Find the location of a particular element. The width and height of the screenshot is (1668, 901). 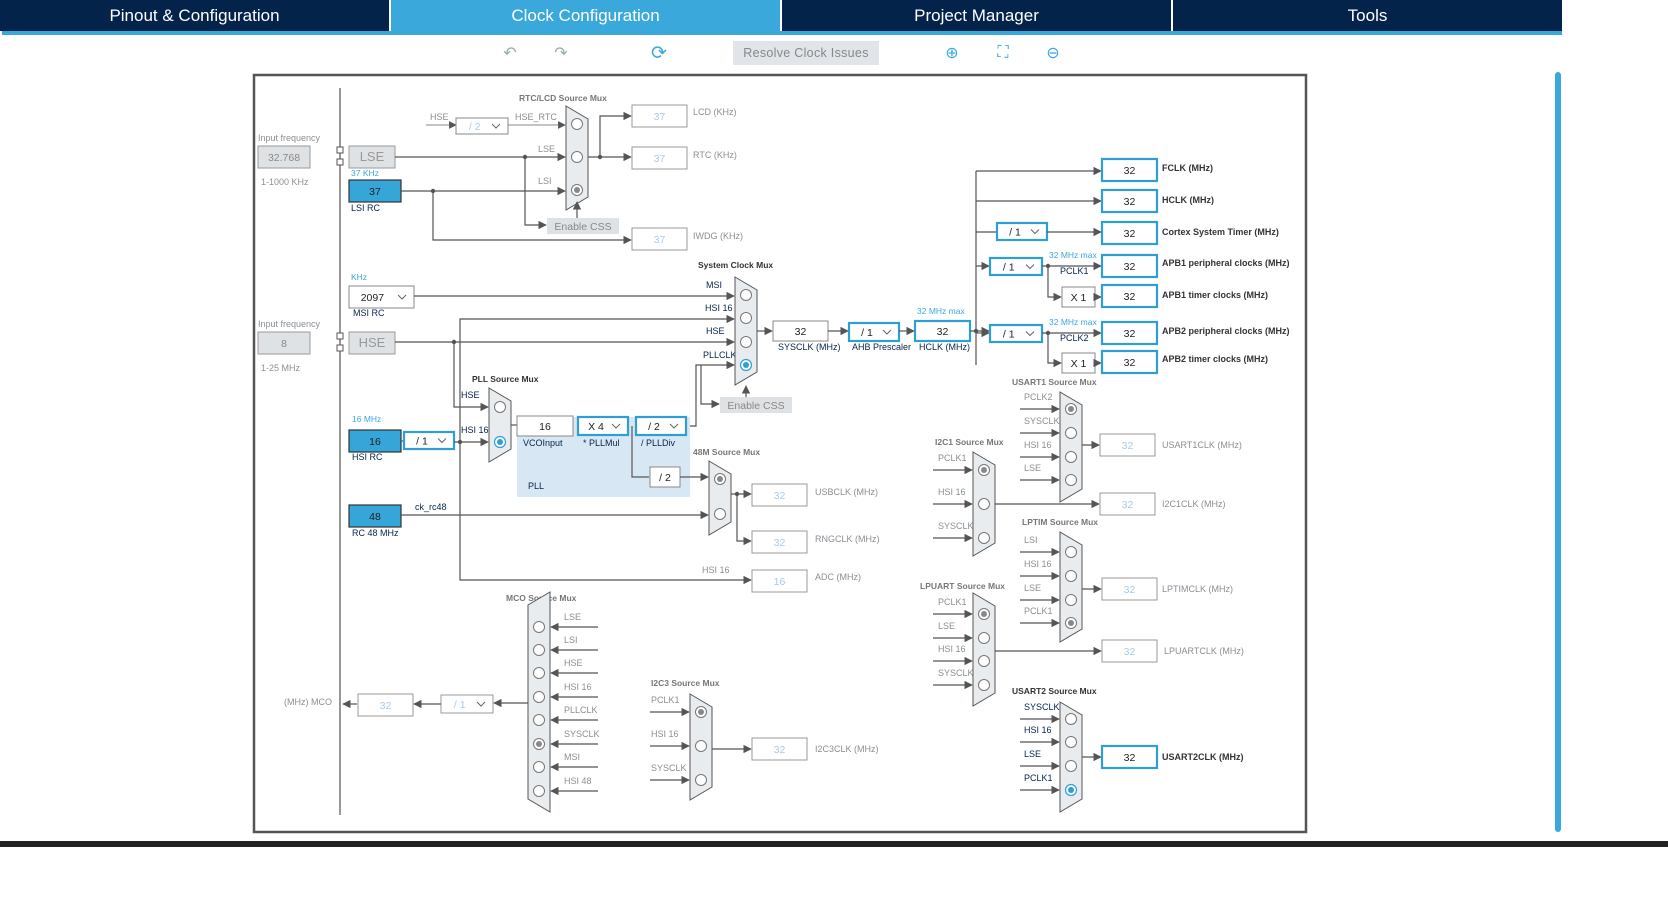

usart1-clock-output-value: 32 is located at coordinates (1128, 446).